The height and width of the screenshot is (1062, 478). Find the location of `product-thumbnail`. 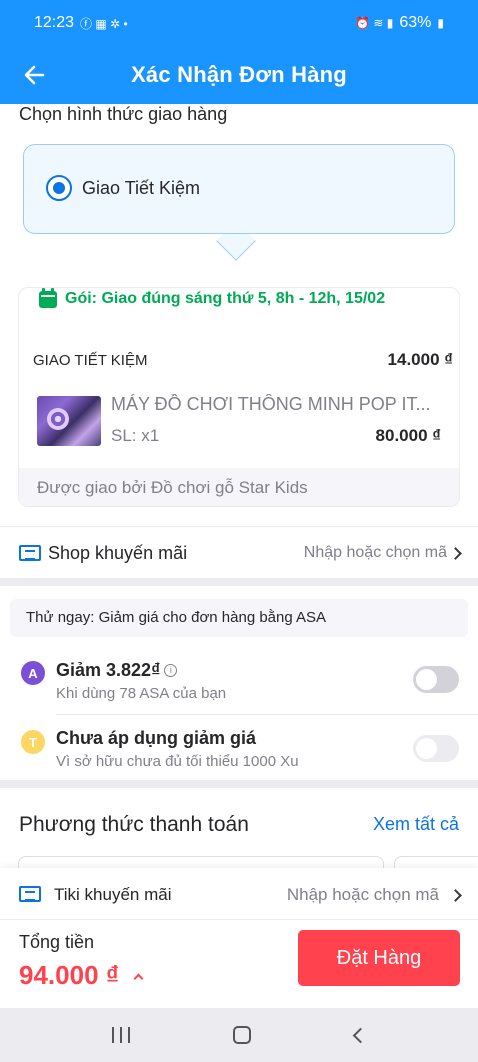

product-thumbnail is located at coordinates (69, 421).